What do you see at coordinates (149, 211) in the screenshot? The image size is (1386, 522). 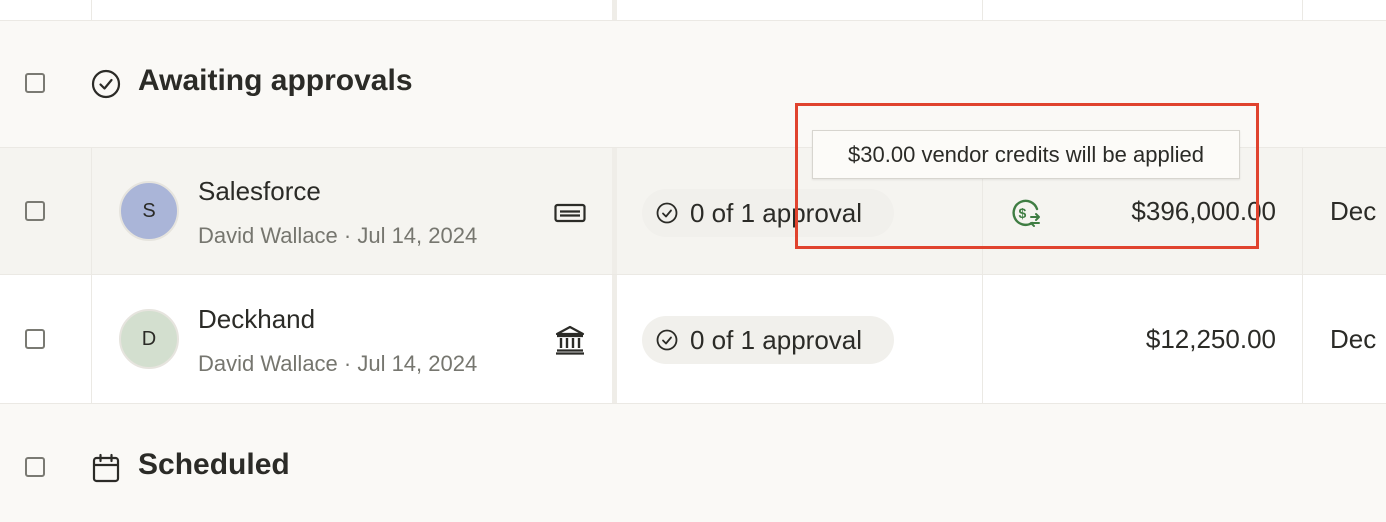 I see `avatar: S` at bounding box center [149, 211].